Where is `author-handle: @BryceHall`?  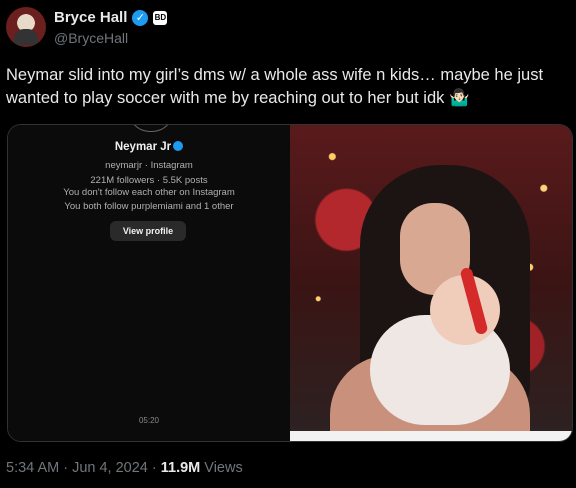 author-handle: @BryceHall is located at coordinates (91, 38).